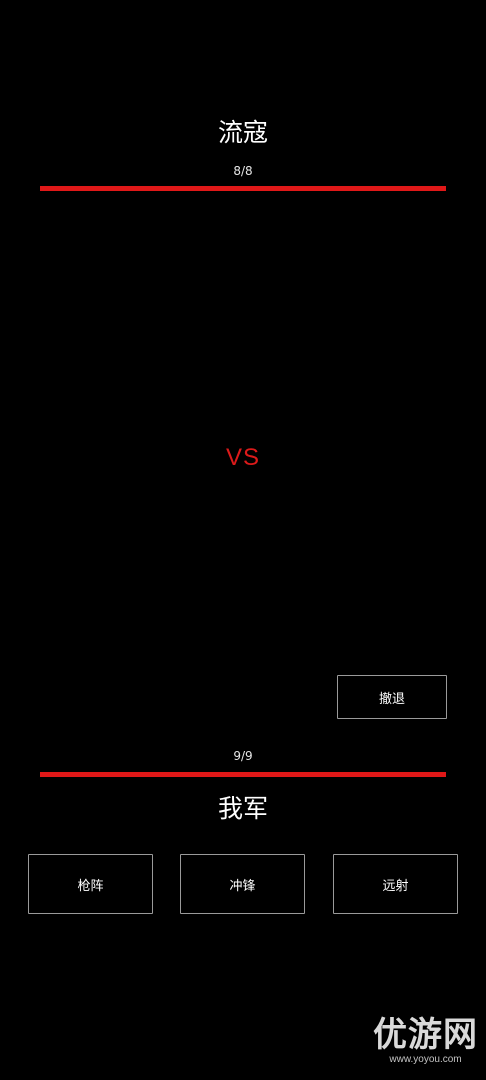  I want to click on enemy-hp-fill, so click(243, 188).